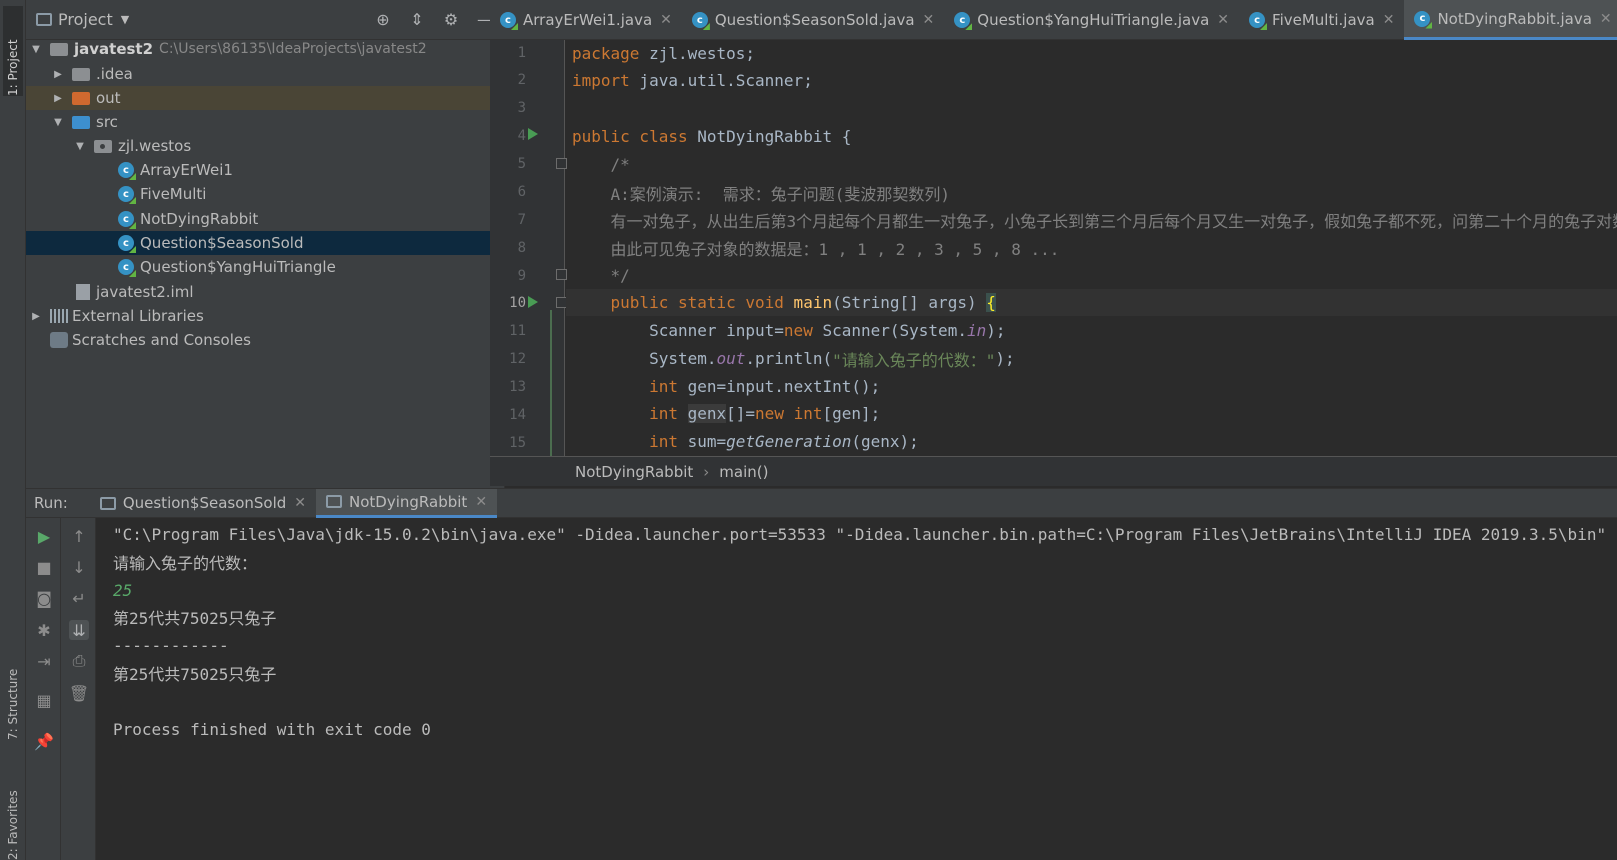 Image resolution: width=1617 pixels, height=860 pixels. What do you see at coordinates (13, 704) in the screenshot?
I see `structure-tool-tab-label: 7: Structure` at bounding box center [13, 704].